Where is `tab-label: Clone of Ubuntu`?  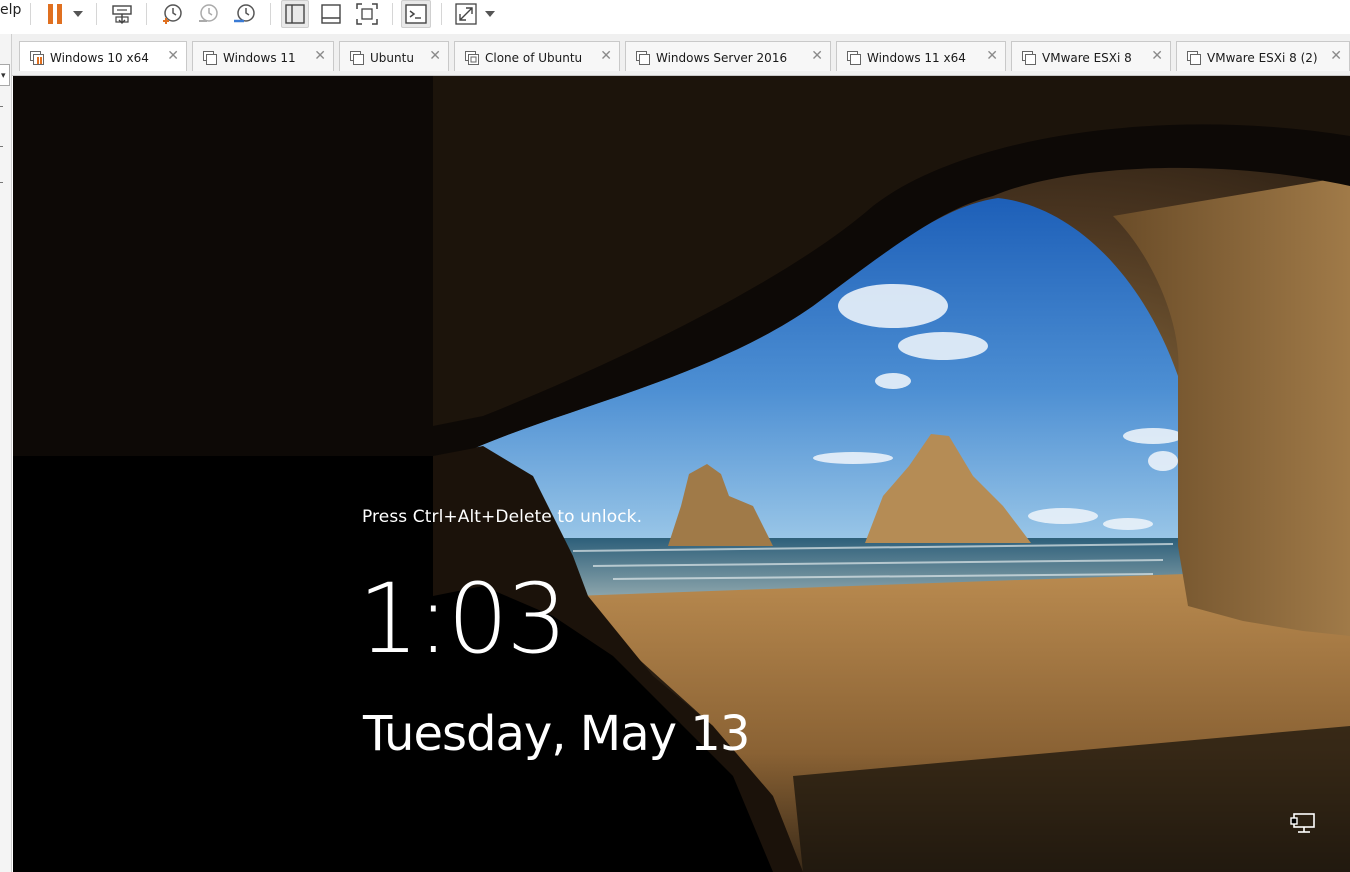
tab-label: Clone of Ubuntu is located at coordinates (534, 58).